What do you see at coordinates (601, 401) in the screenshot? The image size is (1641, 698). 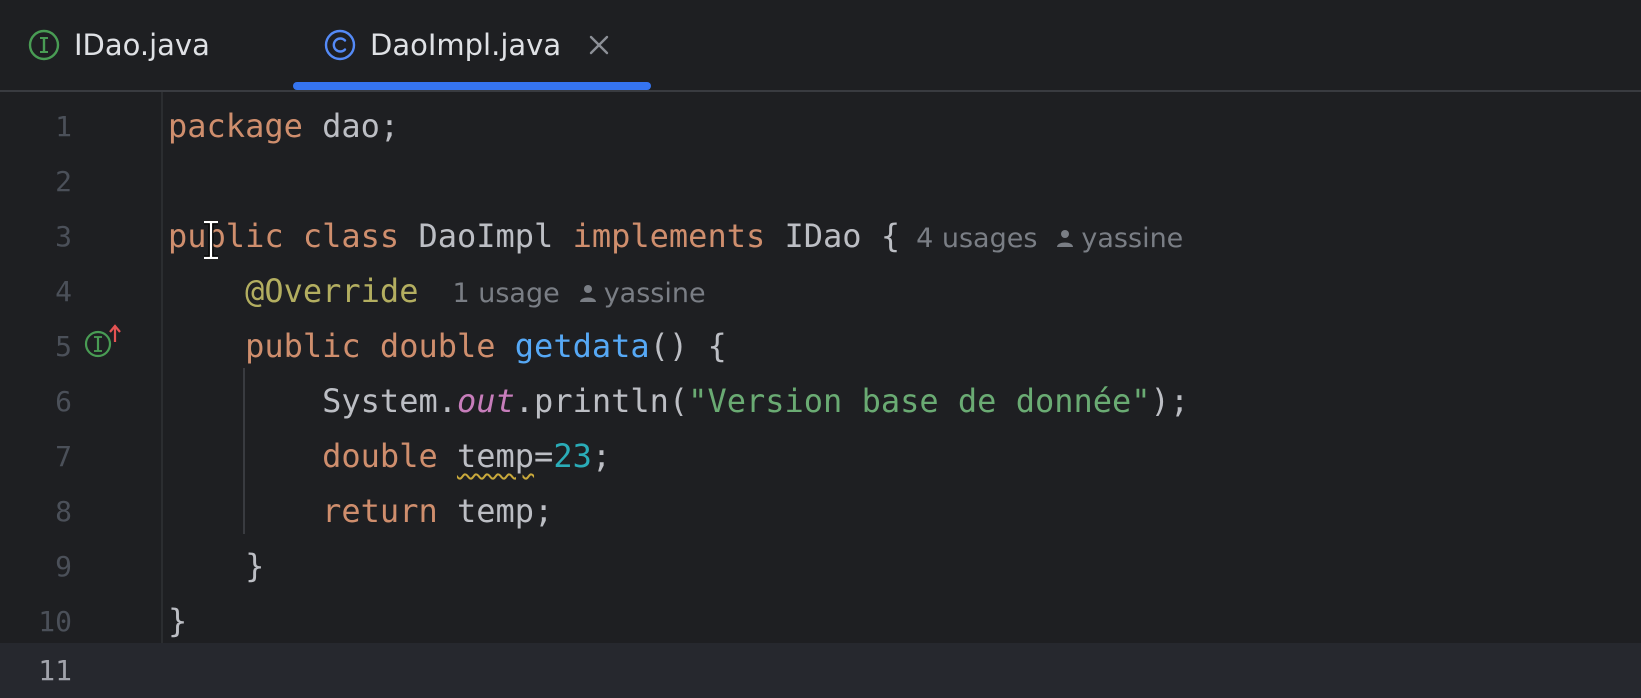 I see `method-call: .println(` at bounding box center [601, 401].